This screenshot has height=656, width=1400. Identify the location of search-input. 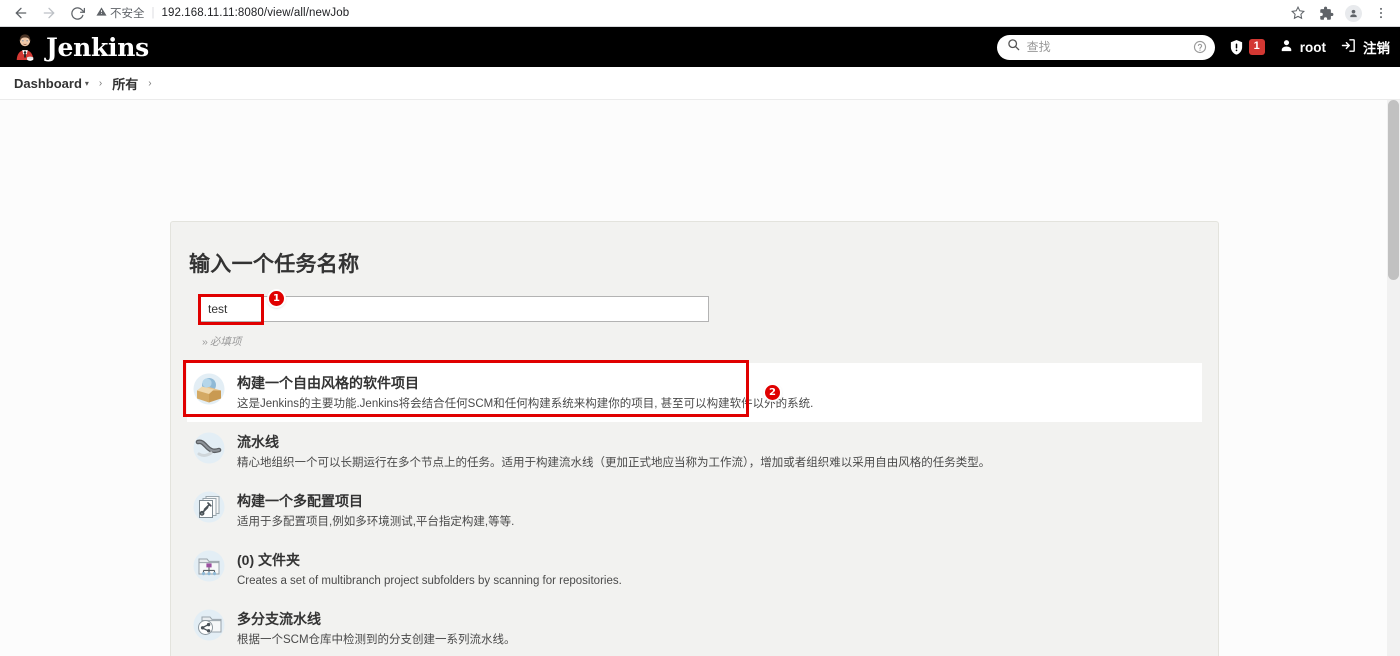
(1106, 47).